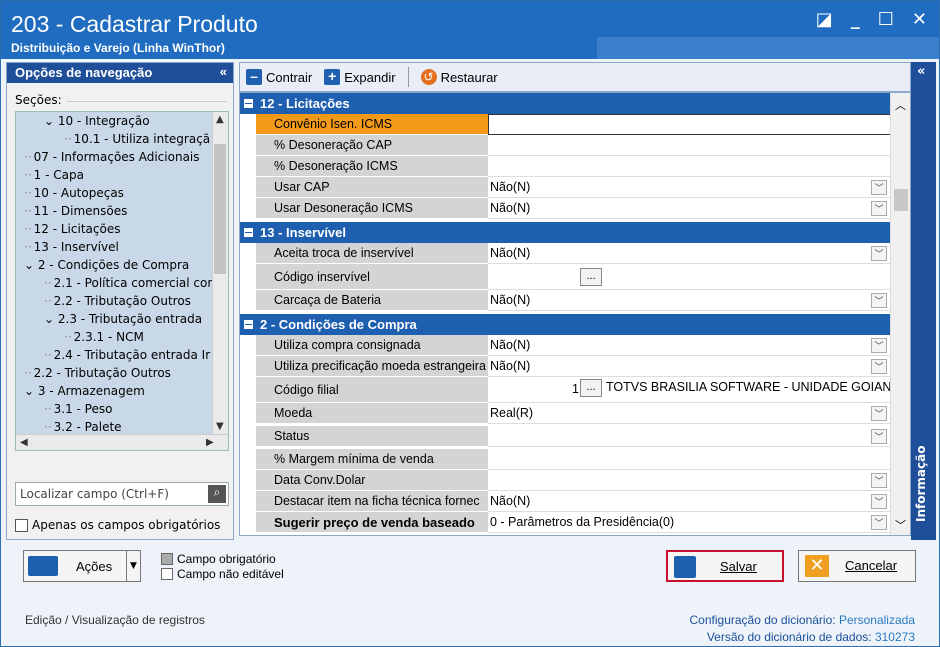  What do you see at coordinates (78, 409) in the screenshot?
I see `tree-item: ·· 3.1 - Peso` at bounding box center [78, 409].